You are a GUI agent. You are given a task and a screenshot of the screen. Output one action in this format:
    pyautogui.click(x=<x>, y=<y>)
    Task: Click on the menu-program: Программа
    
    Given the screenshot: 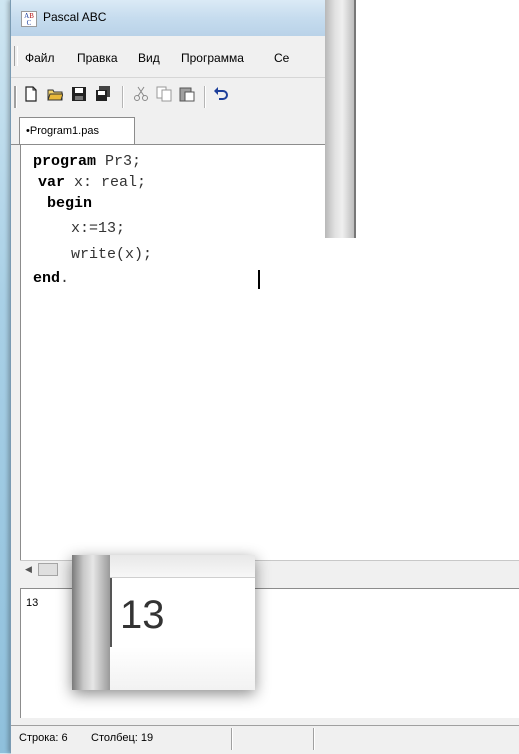 What is the action you would take?
    pyautogui.click(x=212, y=58)
    